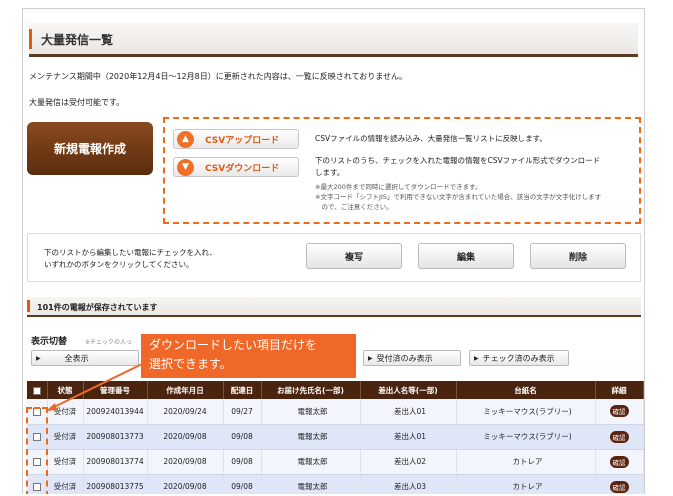  I want to click on callout-arrow-line, so click(97, 386).